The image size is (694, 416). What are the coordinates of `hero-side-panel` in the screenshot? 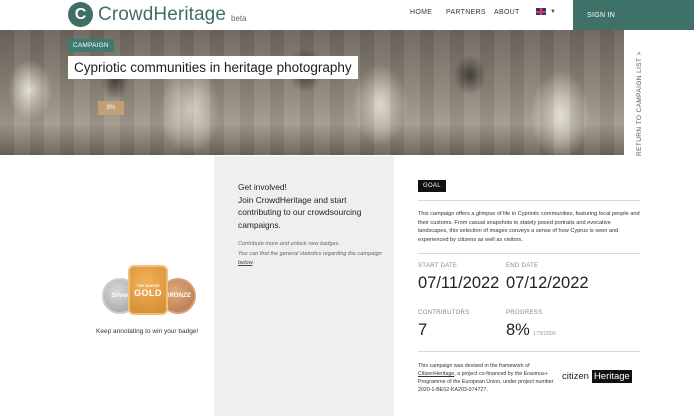 It's located at (659, 92).